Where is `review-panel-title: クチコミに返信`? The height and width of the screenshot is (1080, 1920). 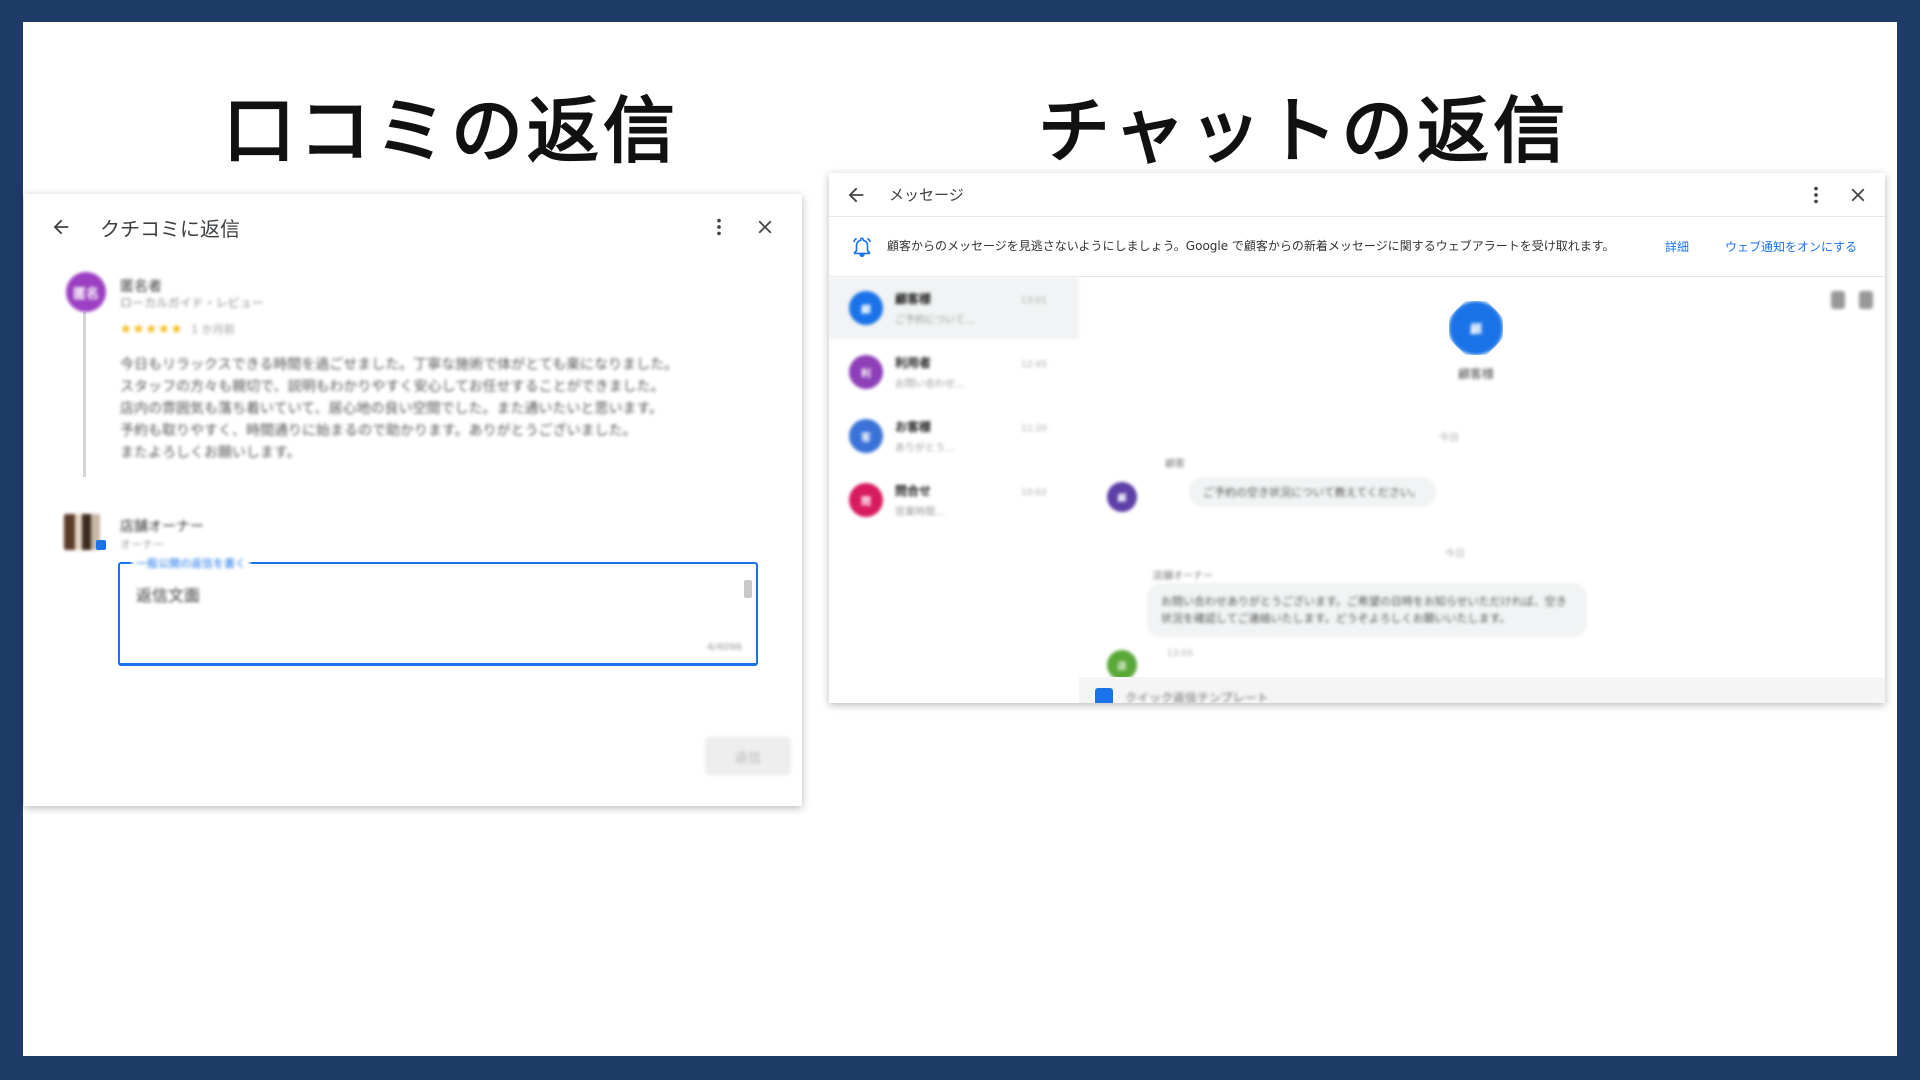
review-panel-title: クチコミに返信 is located at coordinates (170, 228).